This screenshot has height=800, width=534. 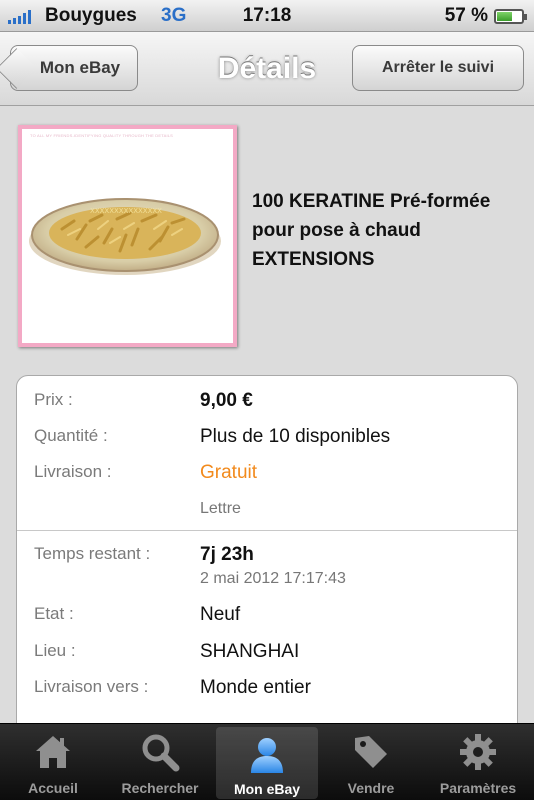 What do you see at coordinates (267, 16) in the screenshot?
I see `status-bar: Bouygues 3G 17:18 57 %` at bounding box center [267, 16].